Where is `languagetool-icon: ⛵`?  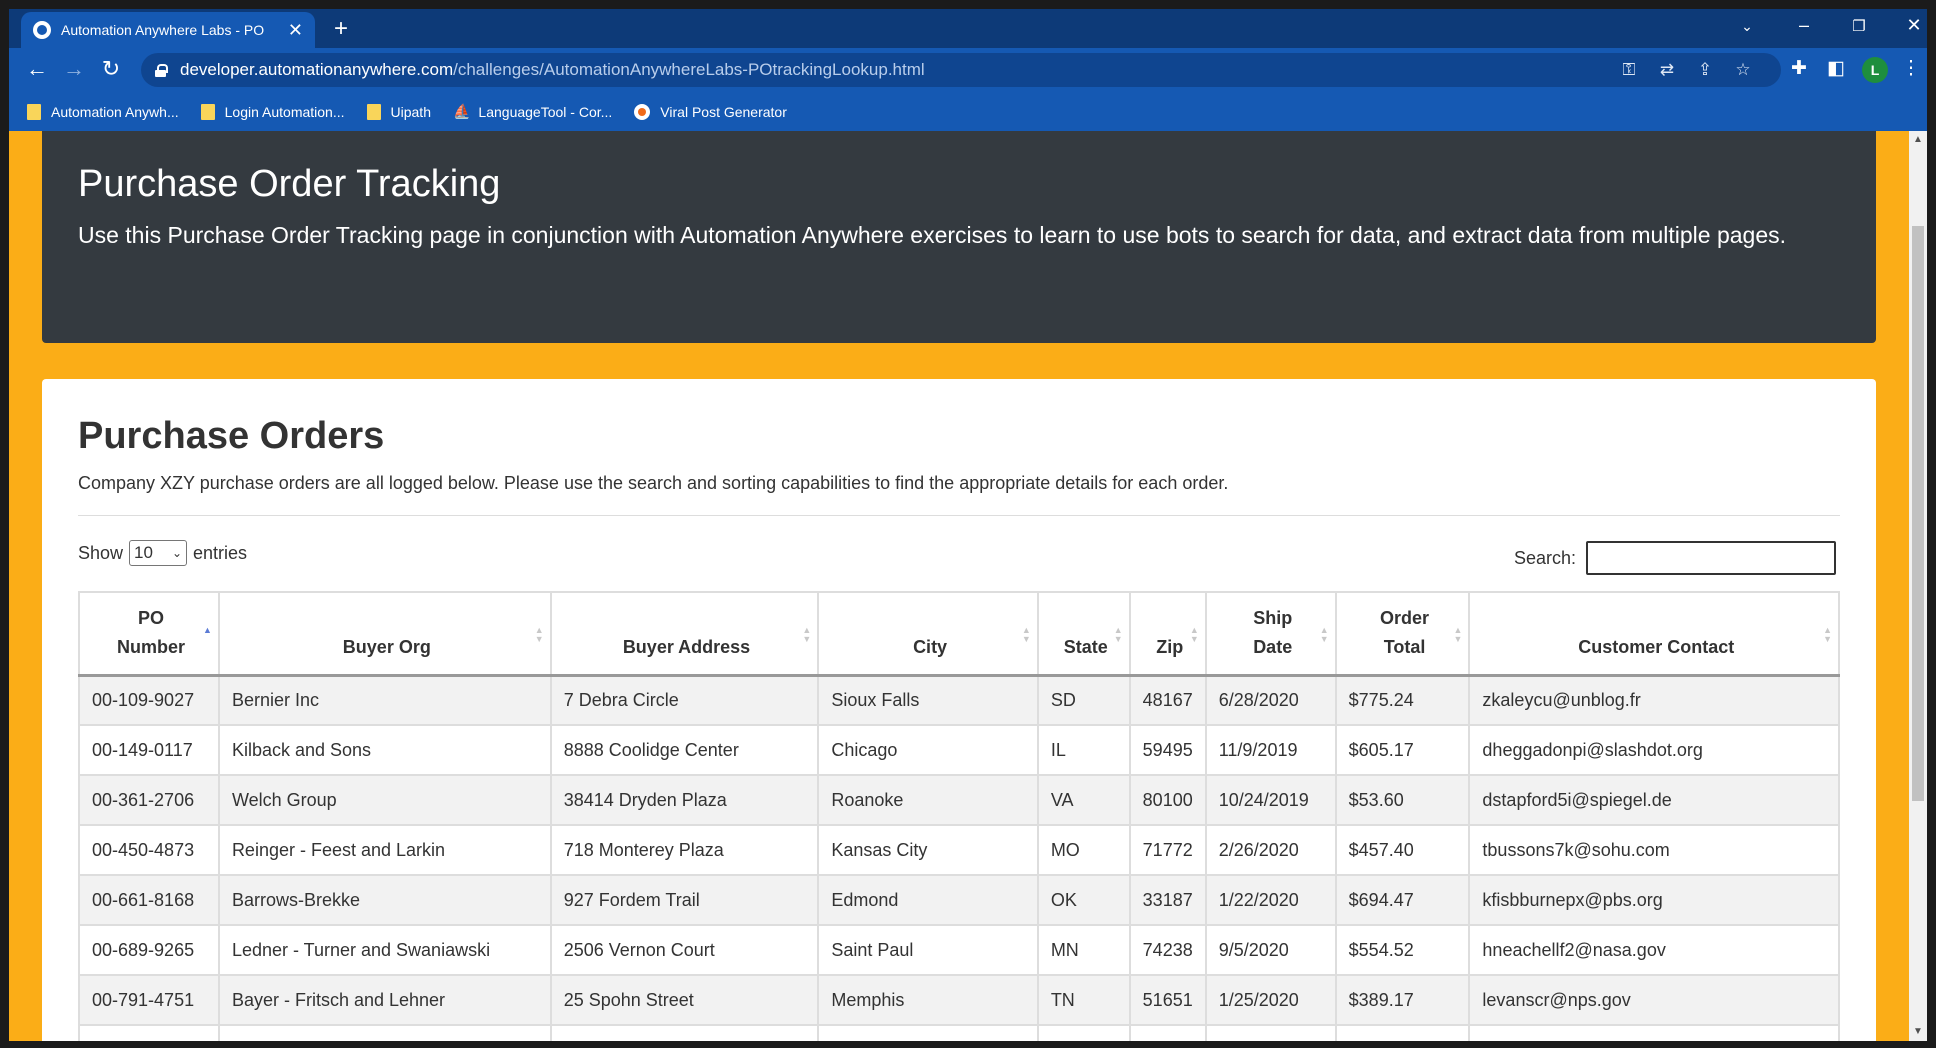 languagetool-icon: ⛵ is located at coordinates (461, 111).